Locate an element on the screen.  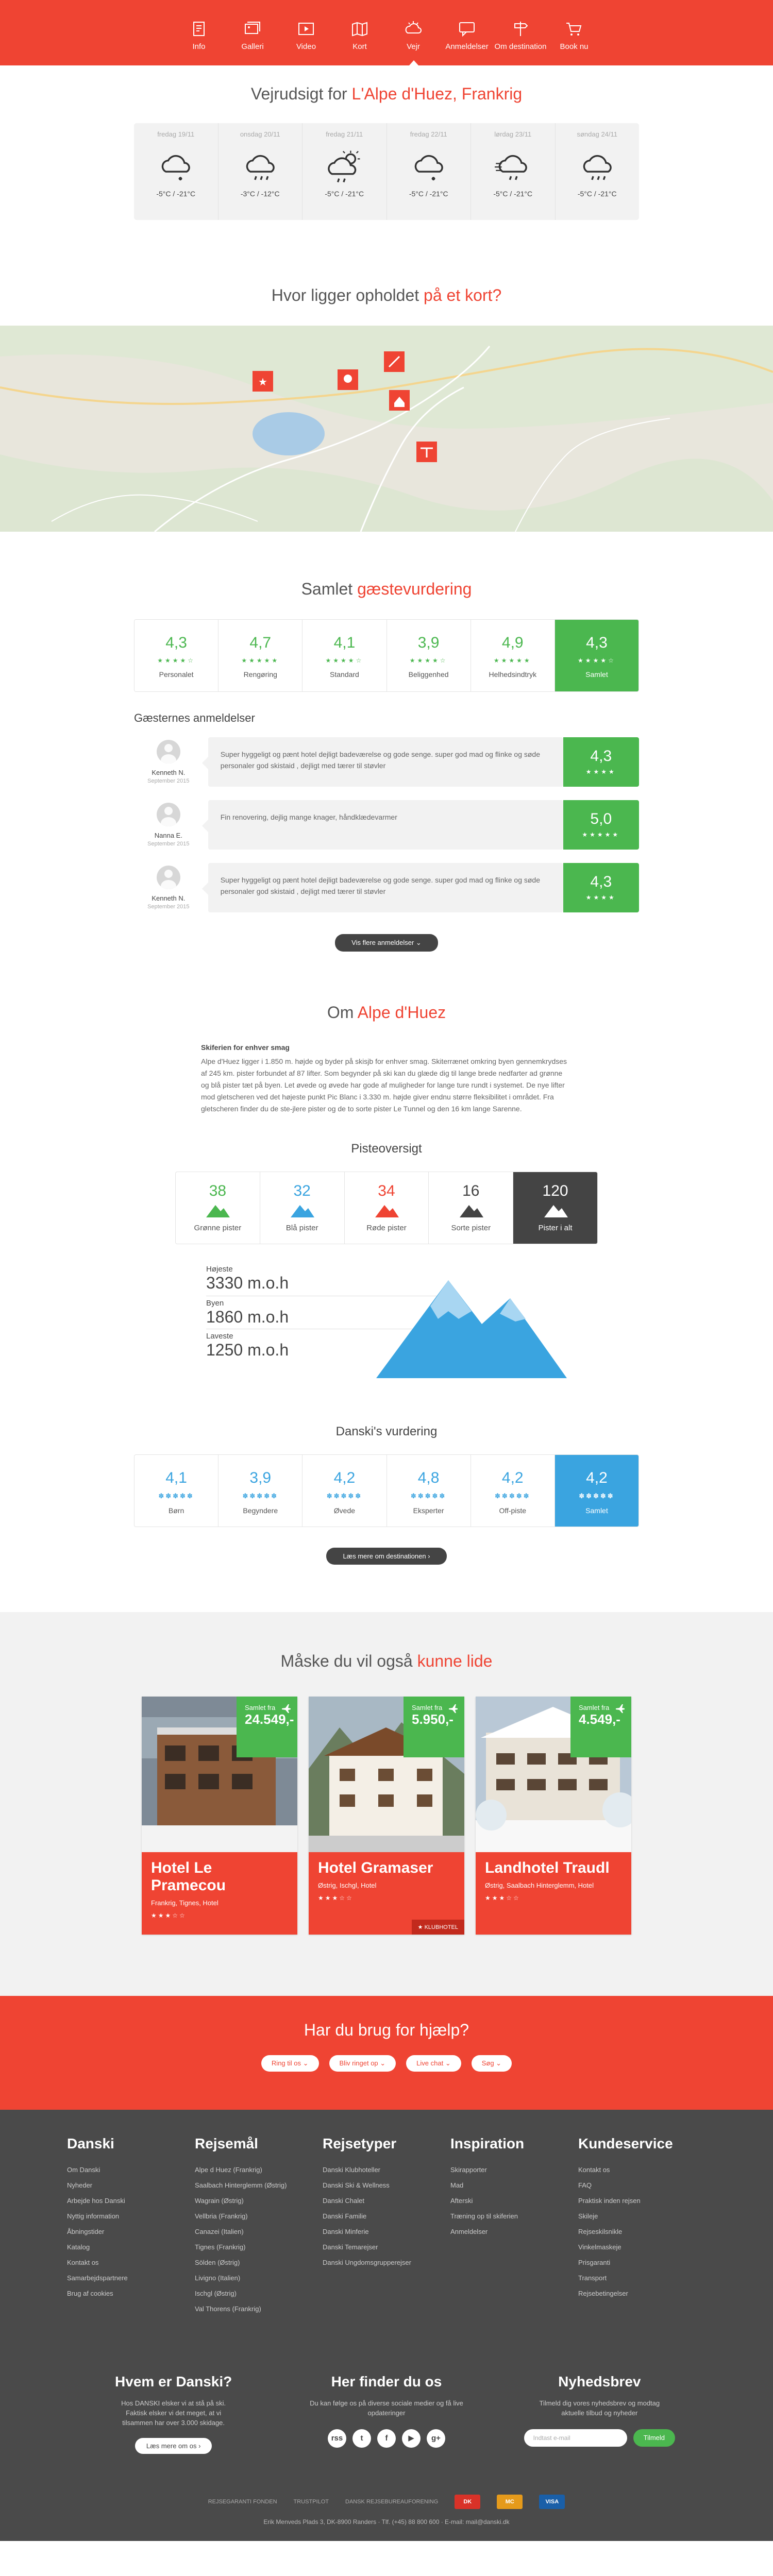
youtube-icon: ▶ is located at coordinates (411, 2438).